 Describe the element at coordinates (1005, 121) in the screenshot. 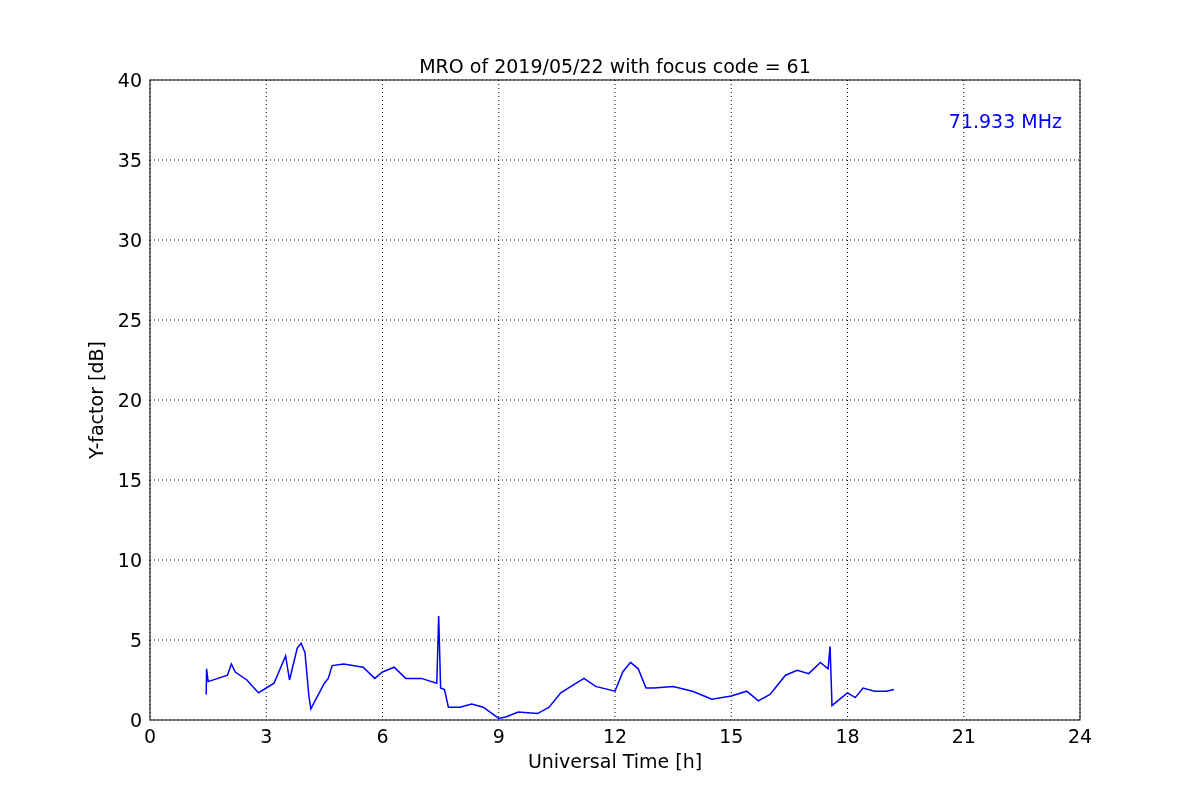

I see `frequency-label: 71.933 MHz` at that location.